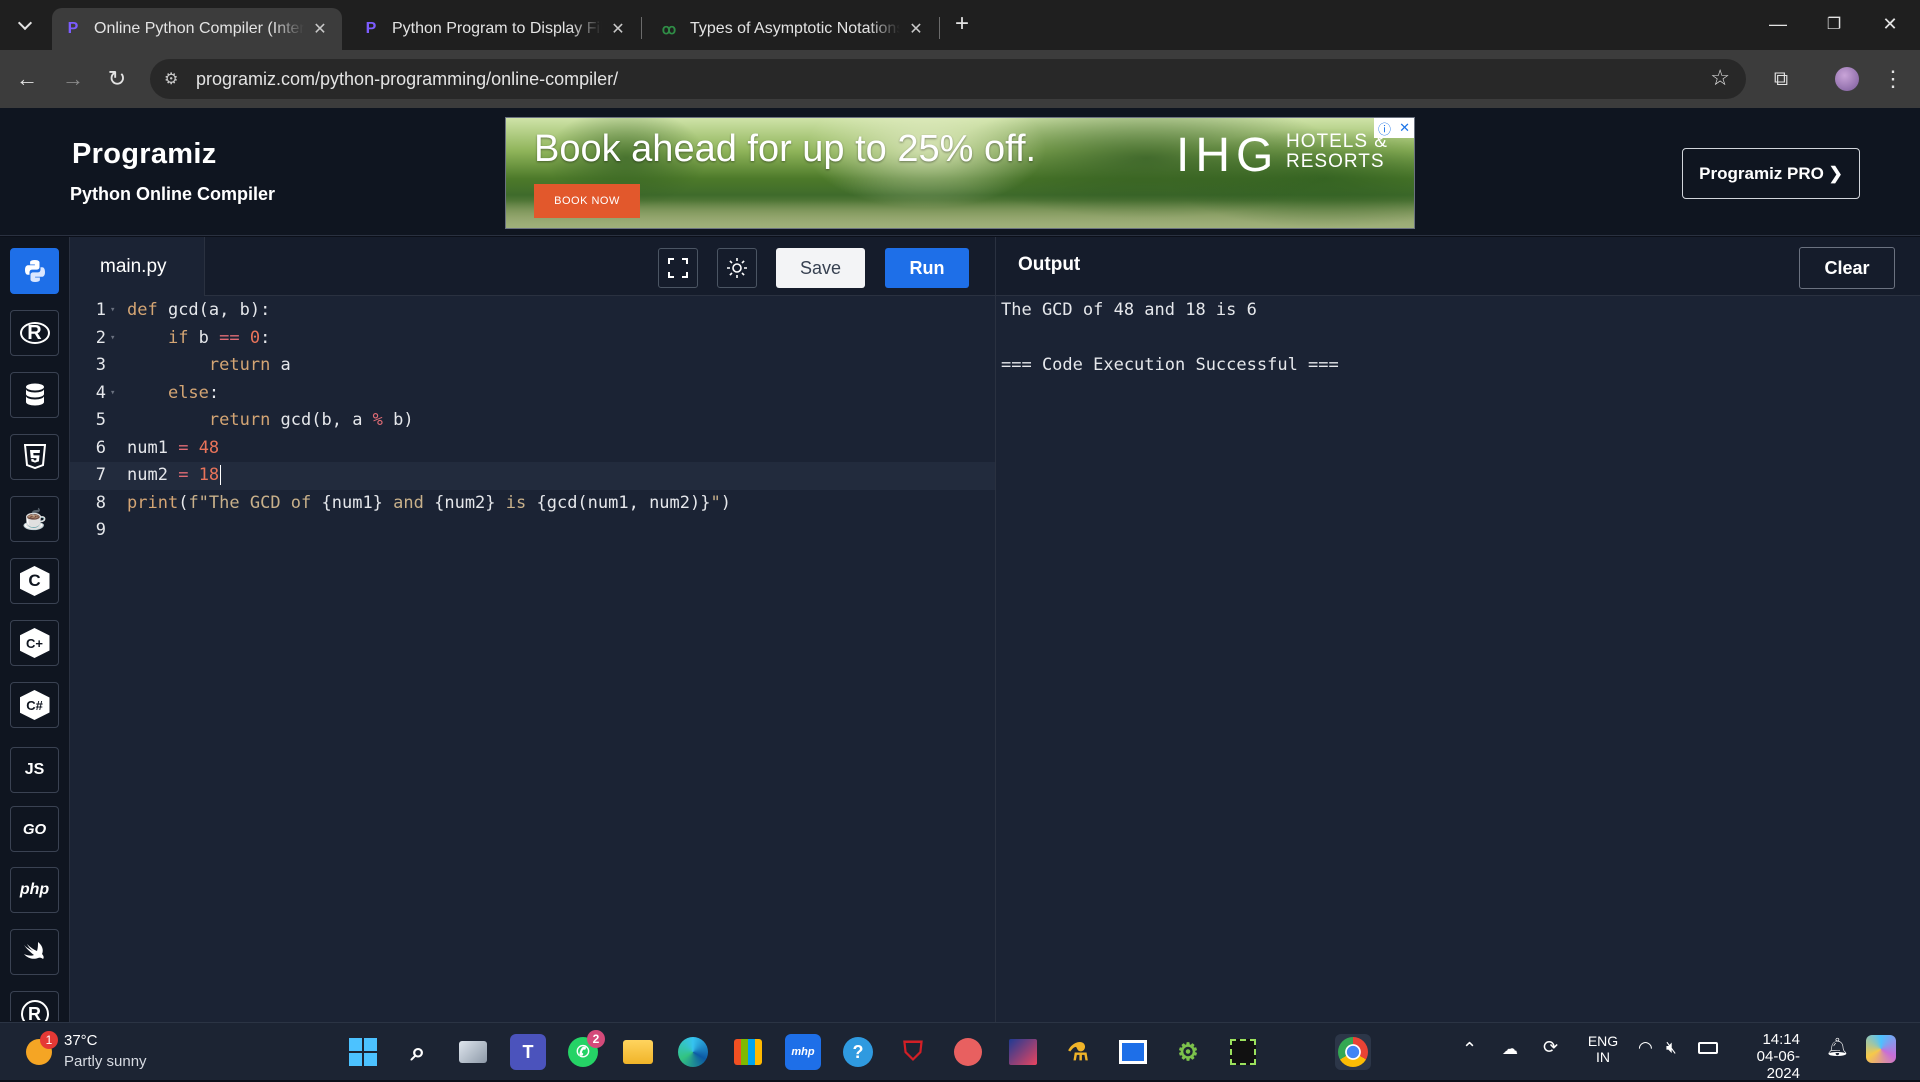  Describe the element at coordinates (803, 1052) in the screenshot. I see `hp-app: mhp` at that location.